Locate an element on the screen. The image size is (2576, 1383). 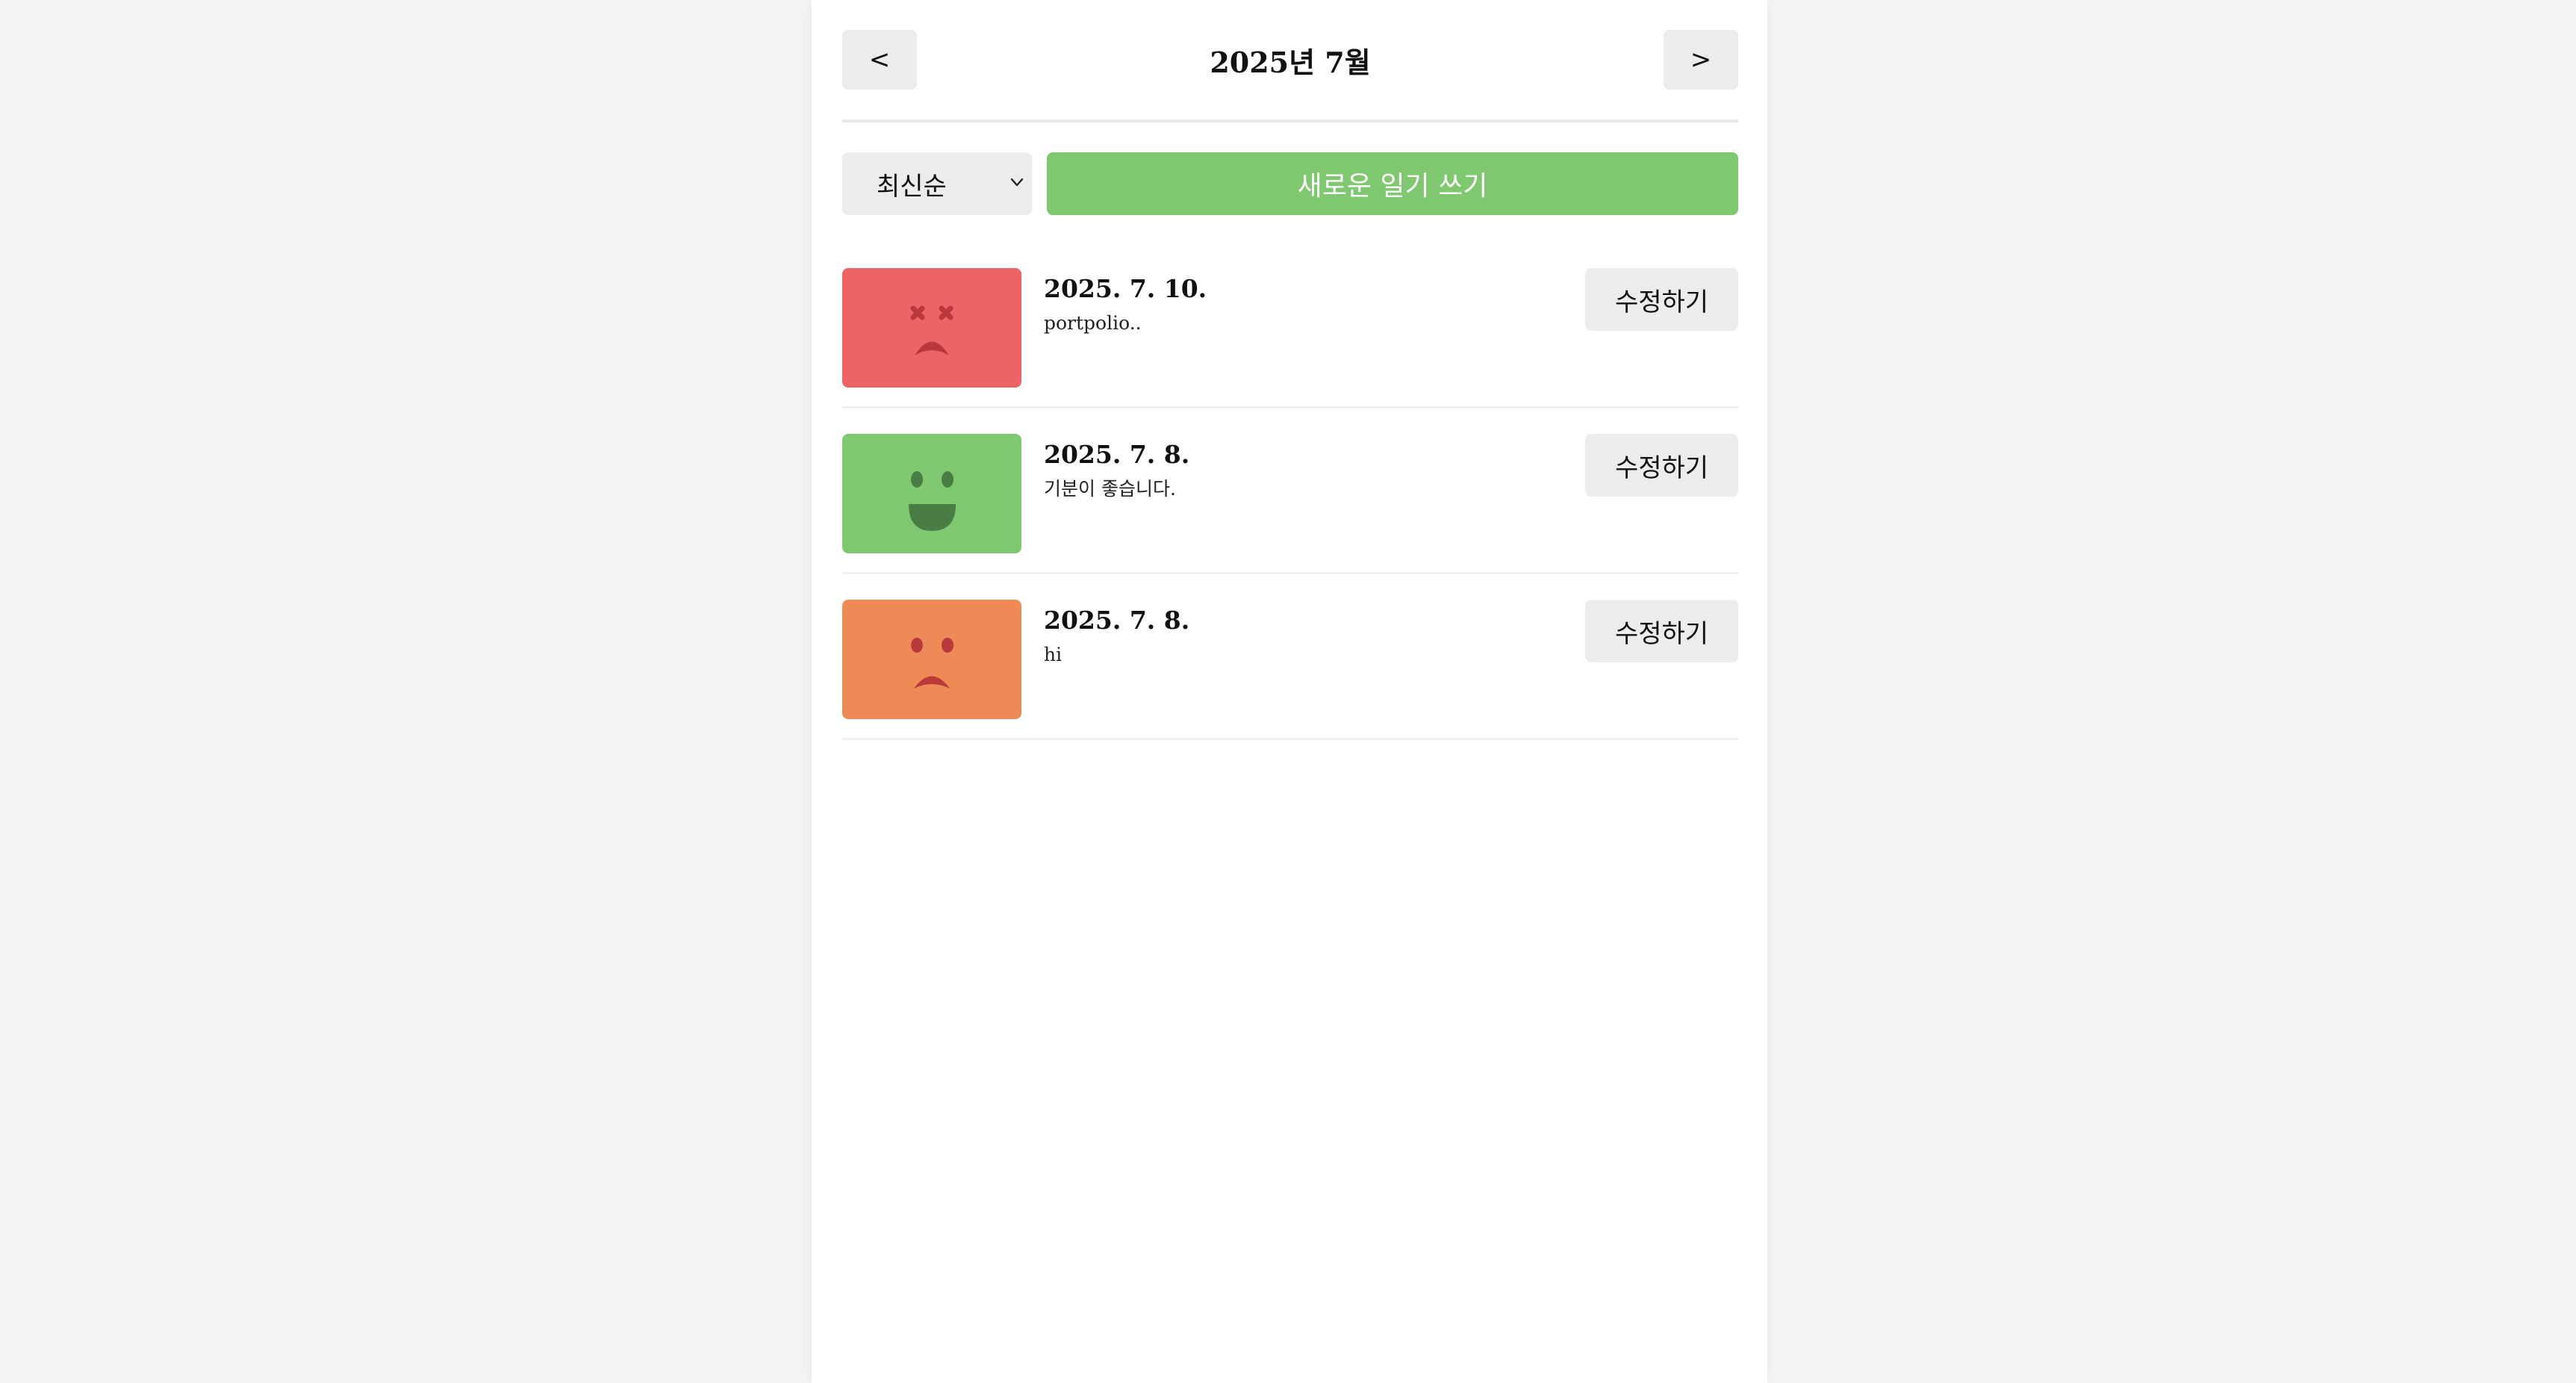
menu-bar: 최신순 새로운 일기 쓰기 is located at coordinates (1290, 183).